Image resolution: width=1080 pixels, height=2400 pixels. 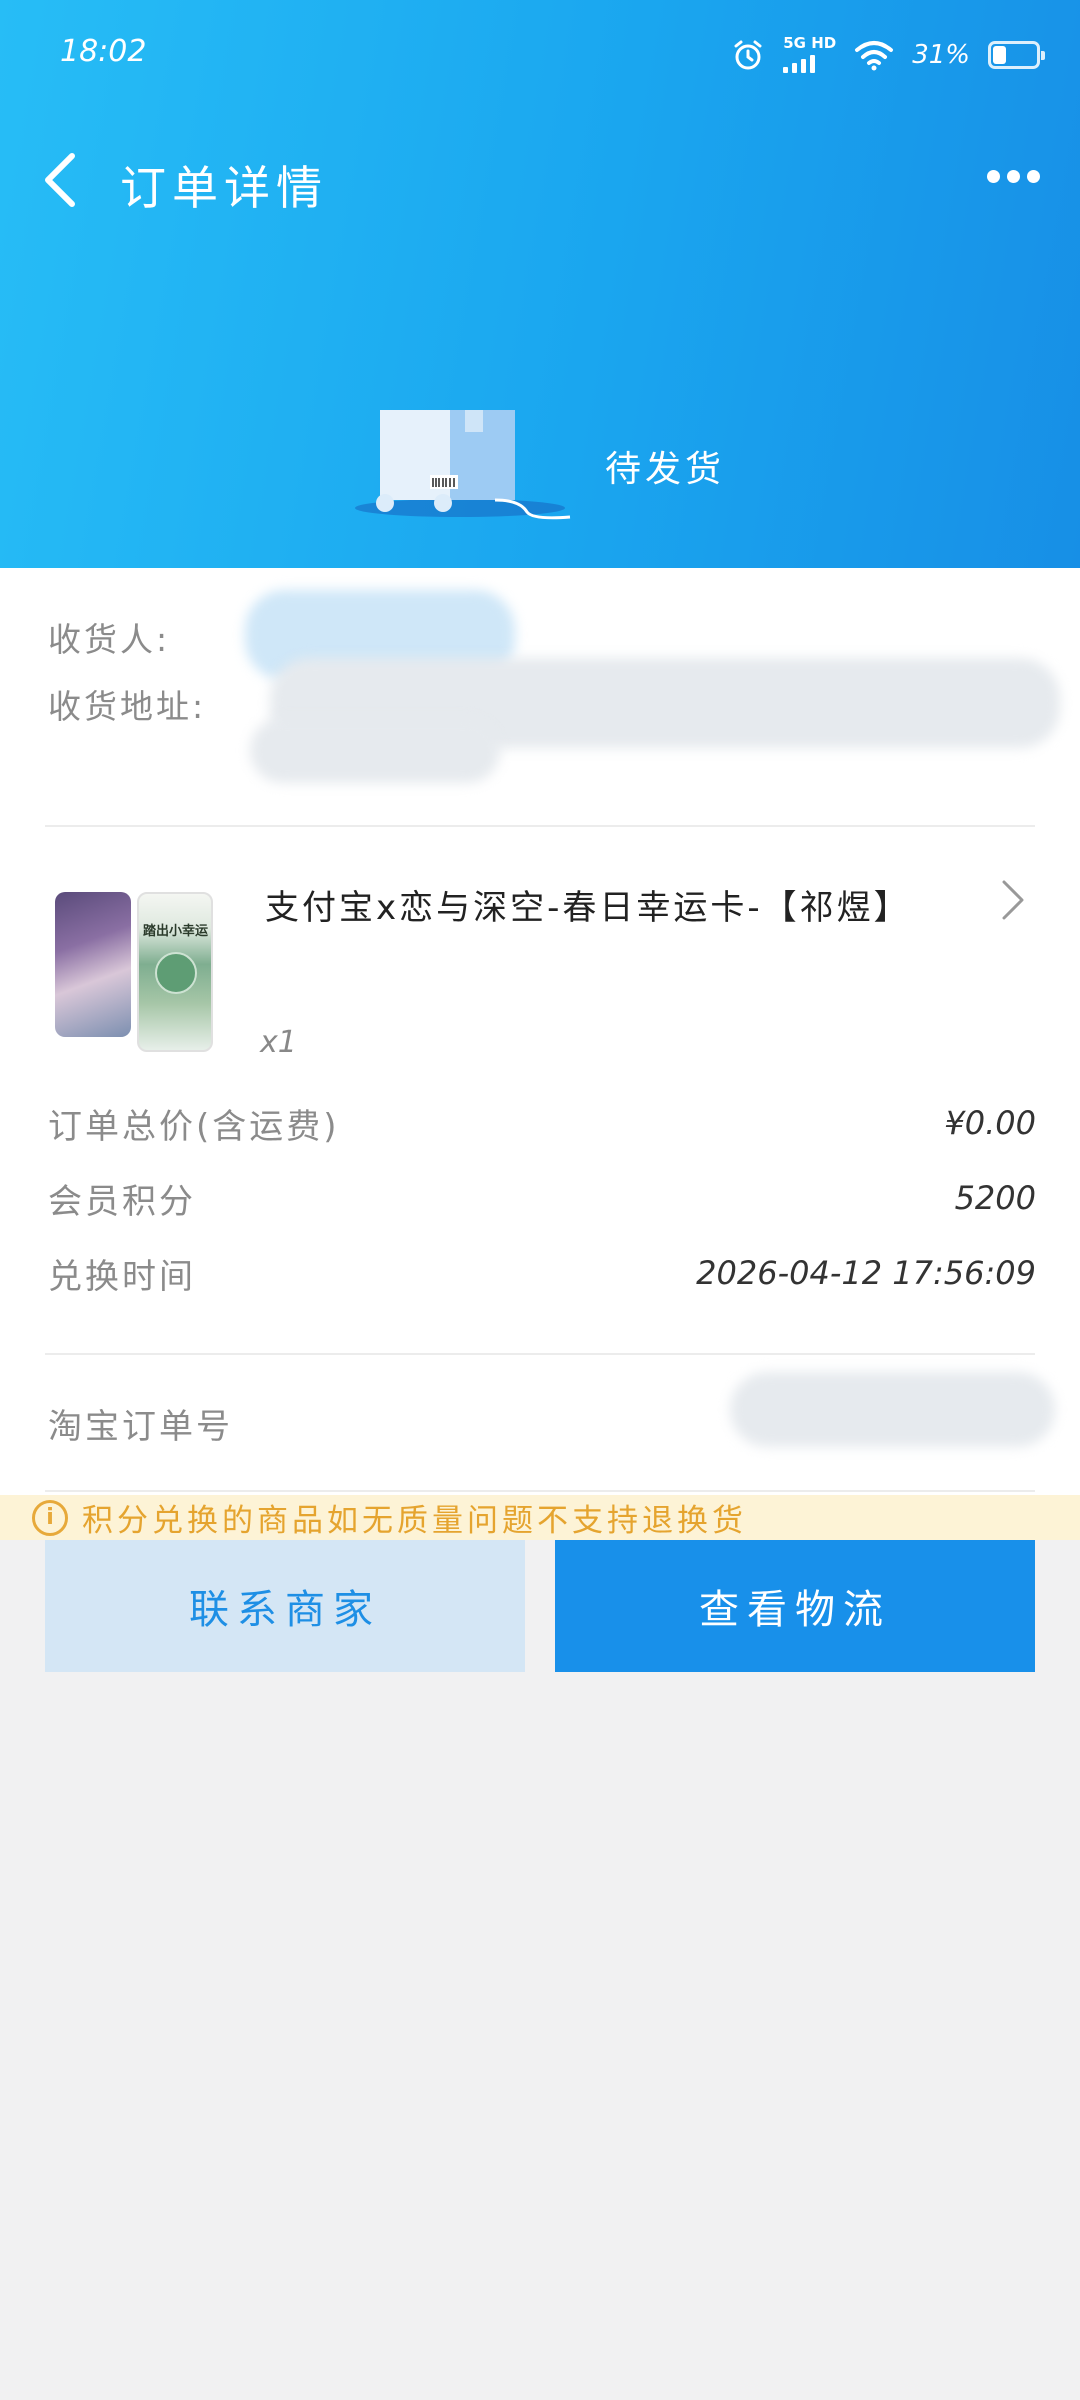 What do you see at coordinates (463, 465) in the screenshot?
I see `package-box-icon` at bounding box center [463, 465].